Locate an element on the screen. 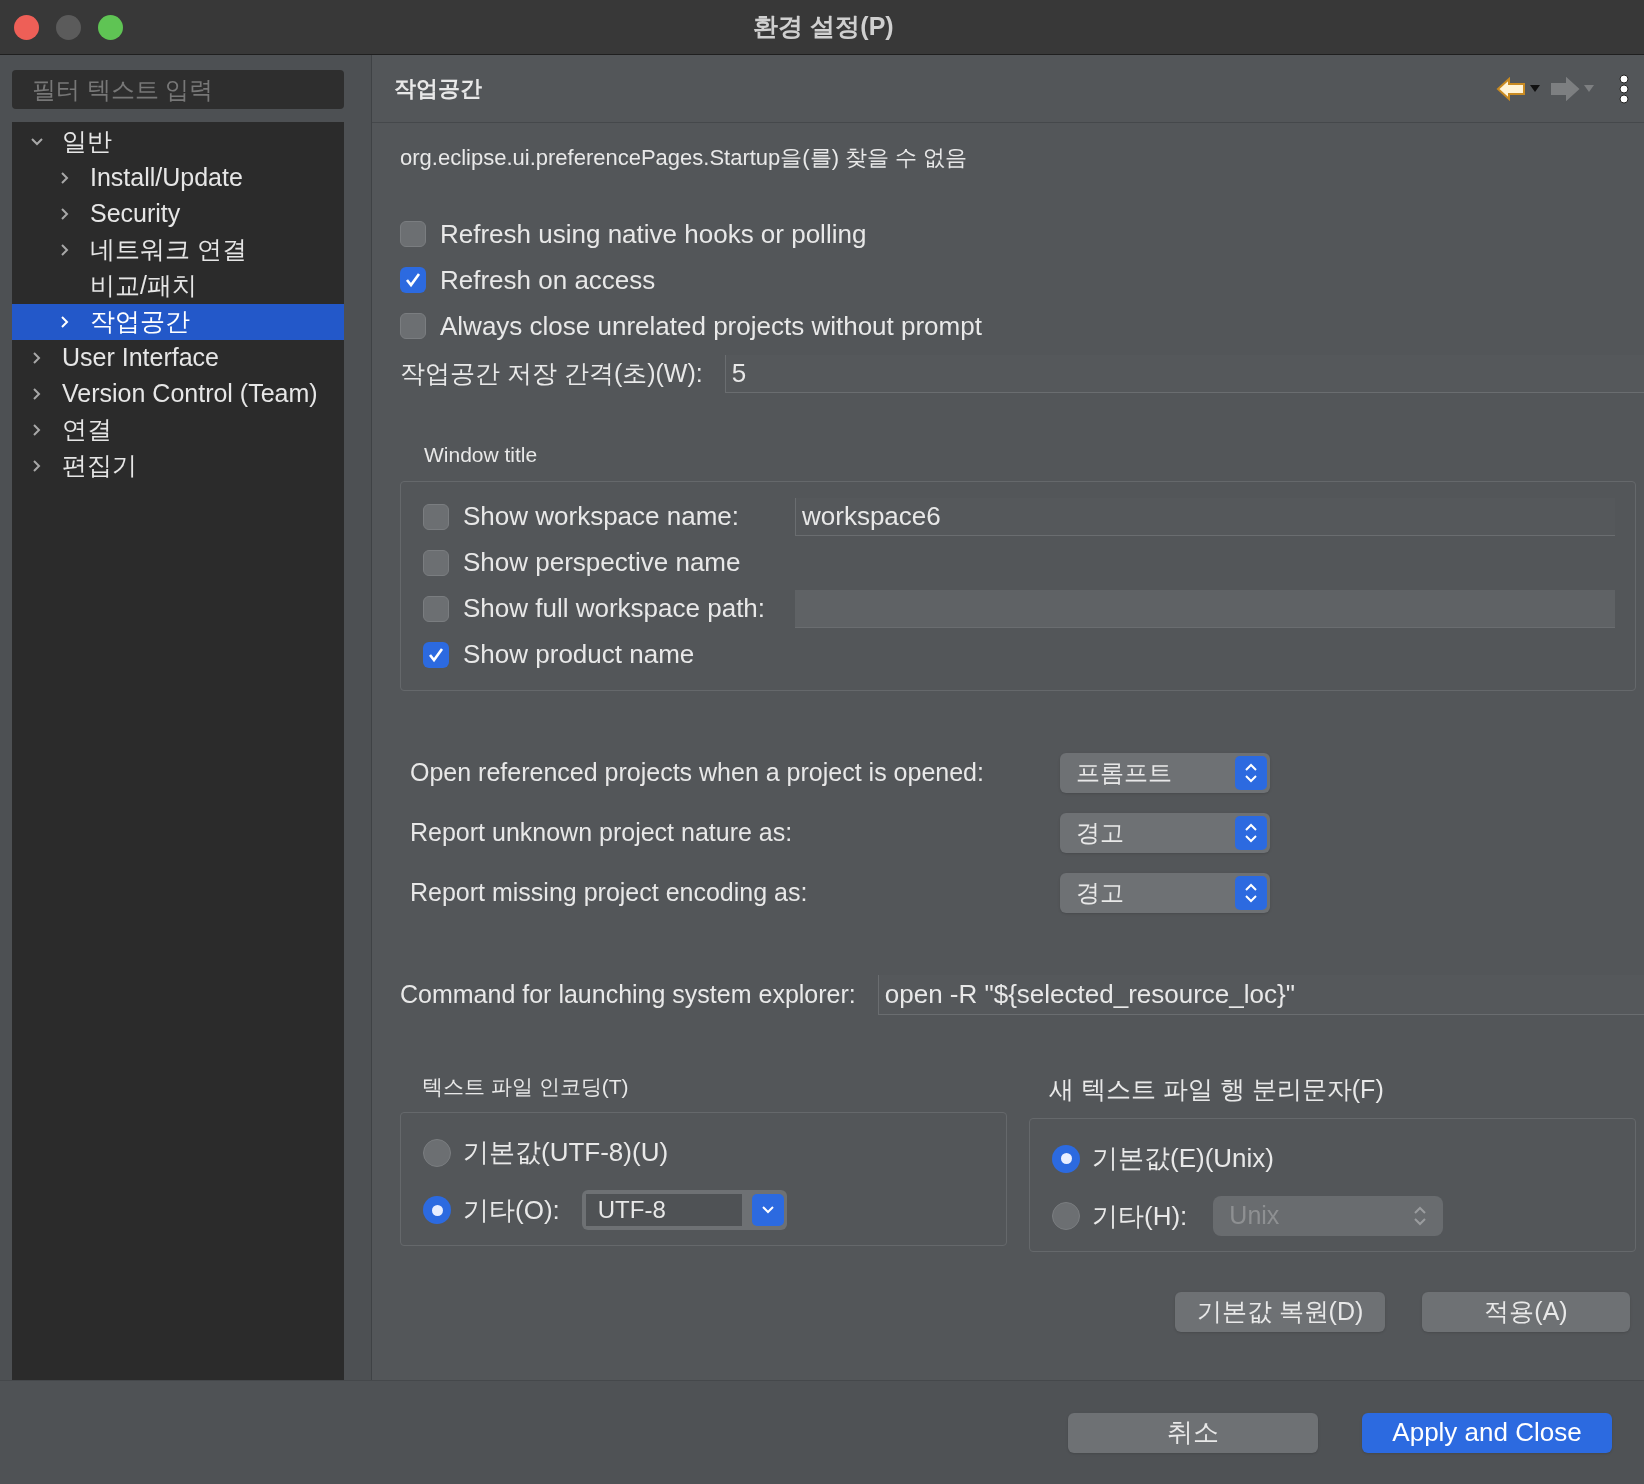 The height and width of the screenshot is (1484, 1644). tree-item: User Interface is located at coordinates (178, 358).